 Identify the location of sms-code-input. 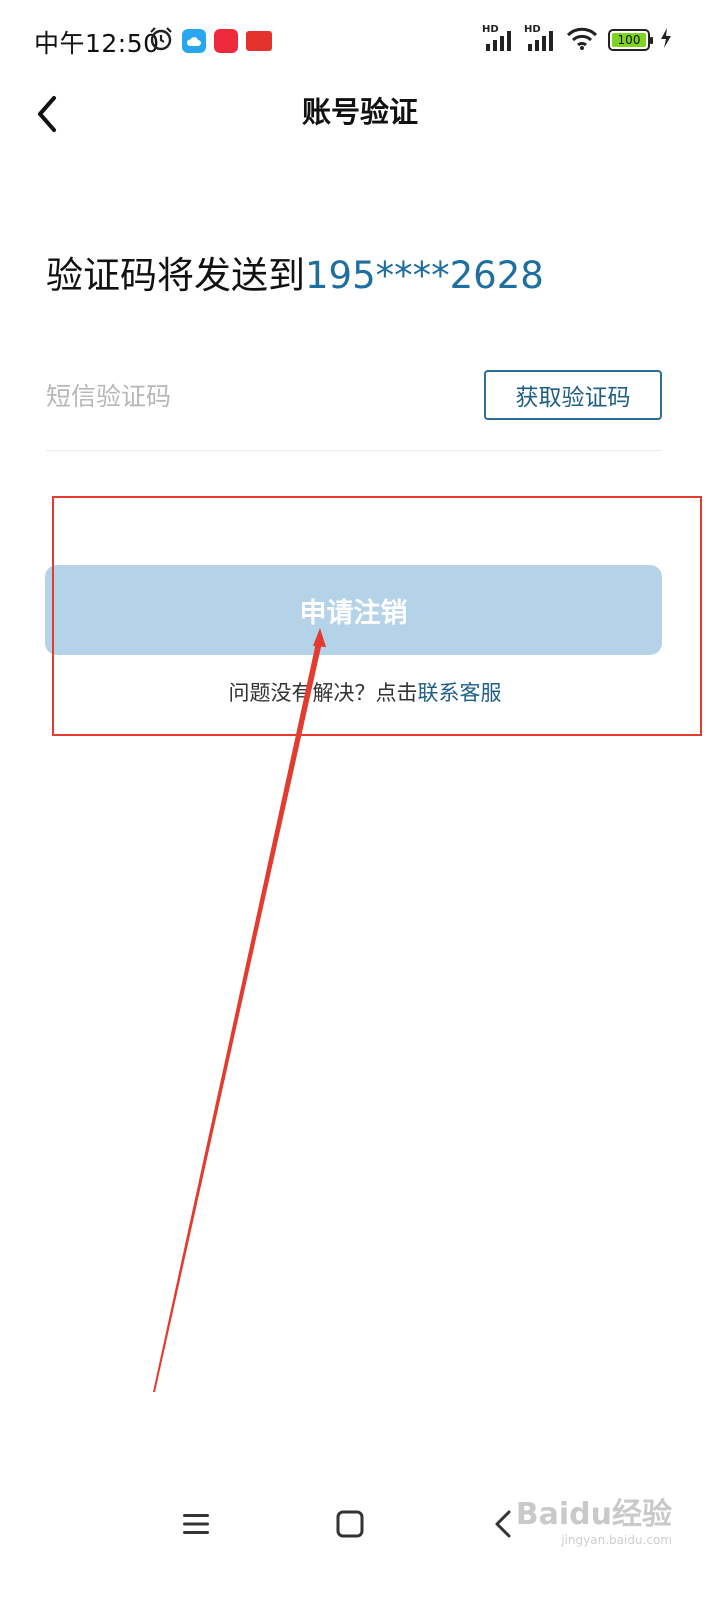
(256, 396).